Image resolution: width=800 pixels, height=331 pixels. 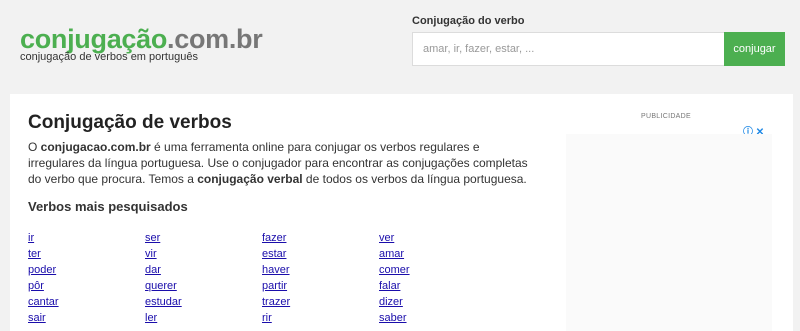 What do you see at coordinates (320, 318) in the screenshot?
I see `verb-link: rir` at bounding box center [320, 318].